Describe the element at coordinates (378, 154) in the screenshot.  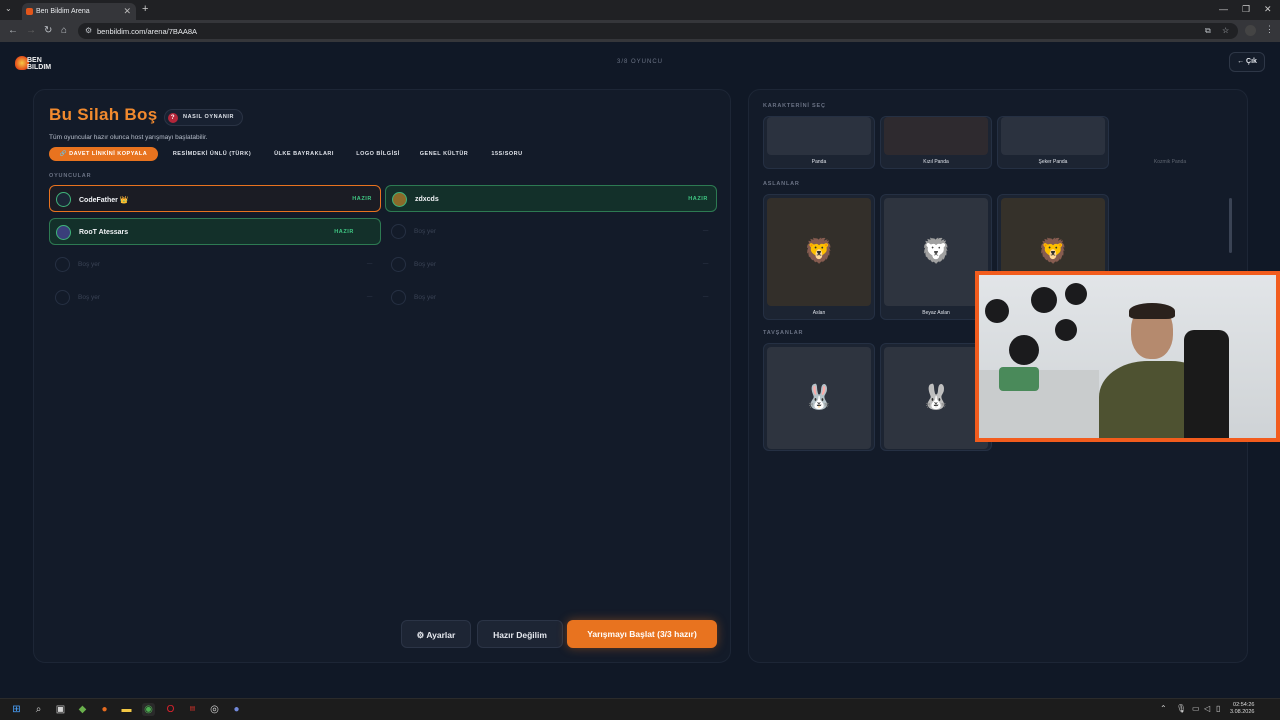
I see `chip-category-logo: LOGO BİLGİSİ` at that location.